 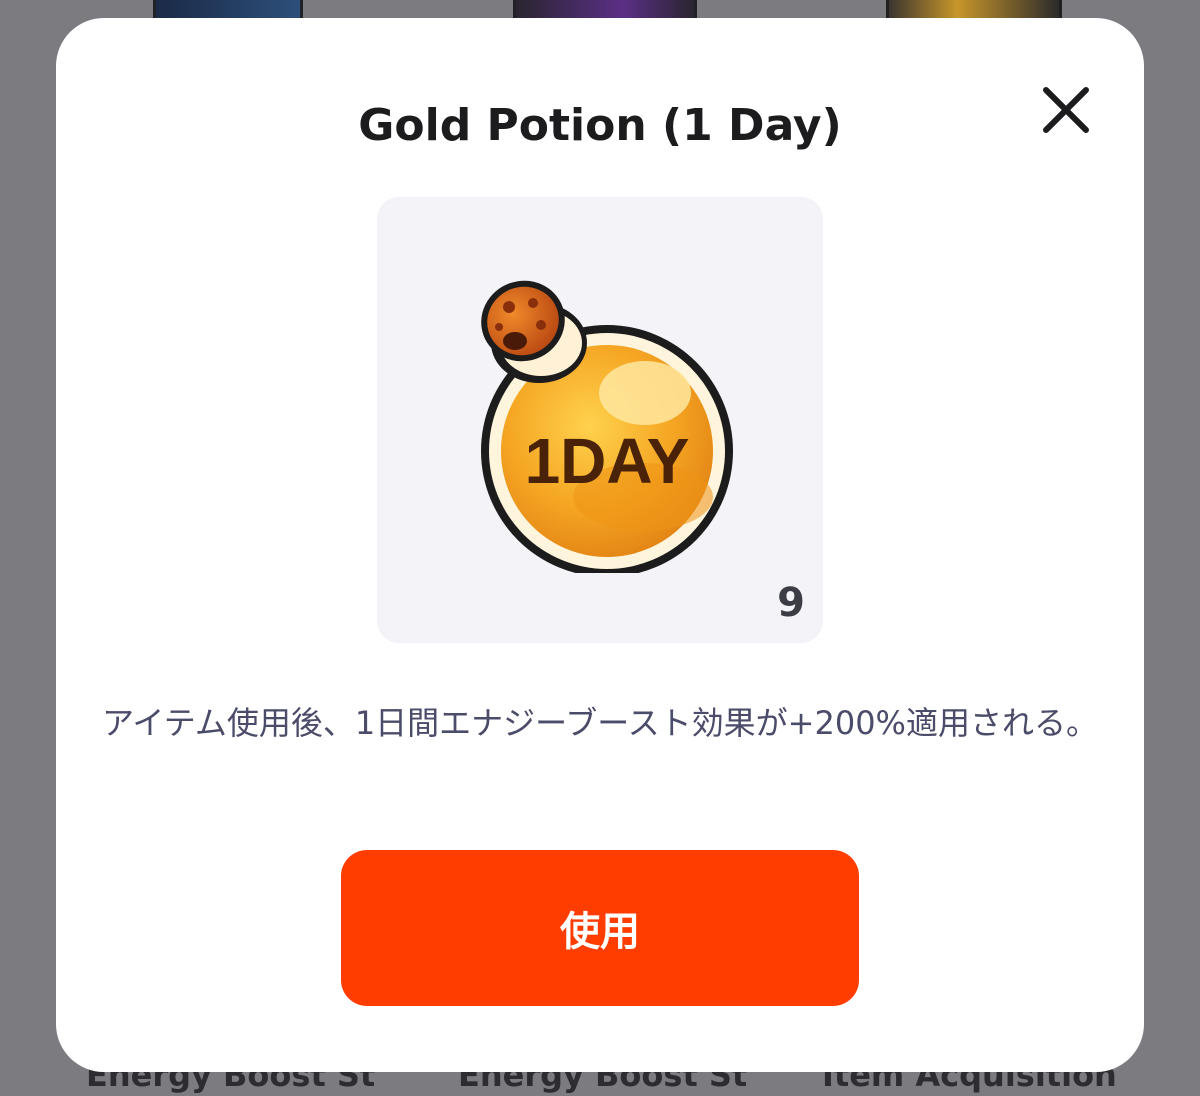 What do you see at coordinates (602, 423) in the screenshot?
I see `gold-potion-icon: 1DAY` at bounding box center [602, 423].